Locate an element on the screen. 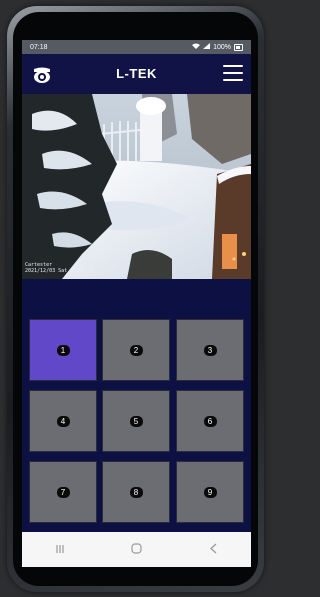 Image resolution: width=320 pixels, height=597 pixels. tile-number: 3 is located at coordinates (210, 350).